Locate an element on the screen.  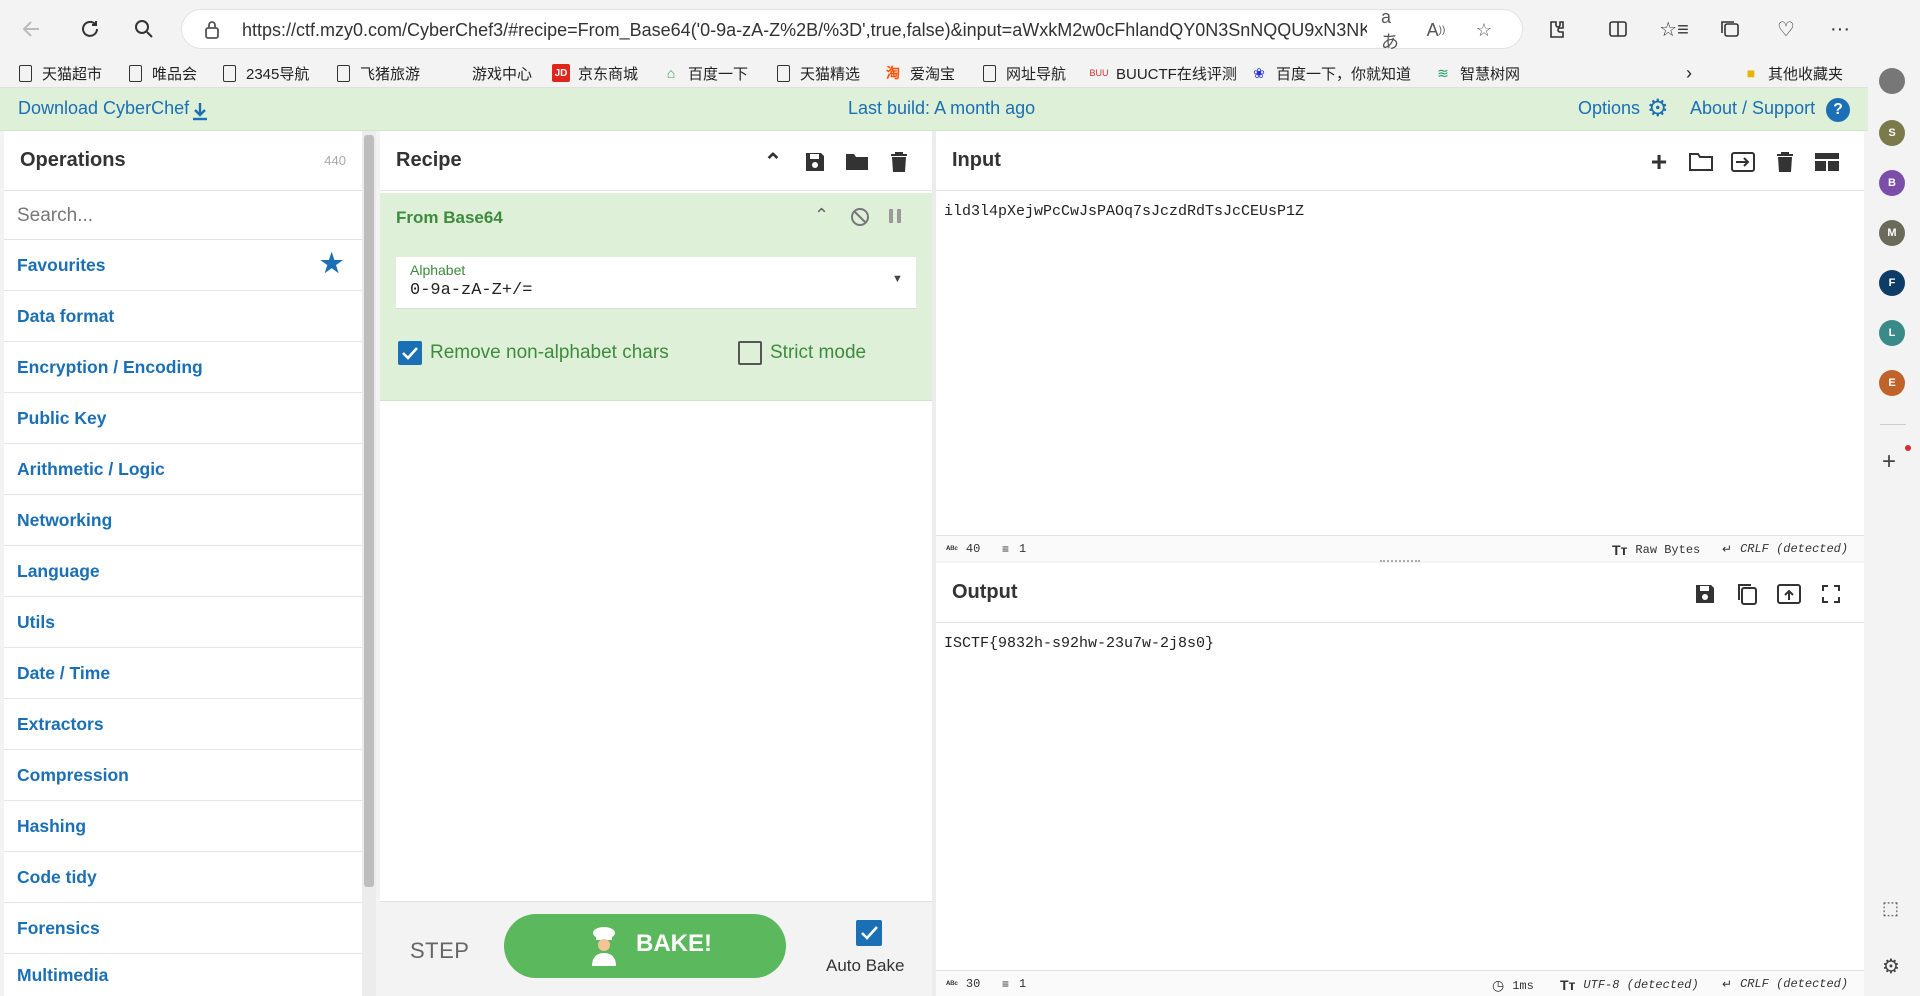
about-support-link: About / Support is located at coordinates (1752, 108).